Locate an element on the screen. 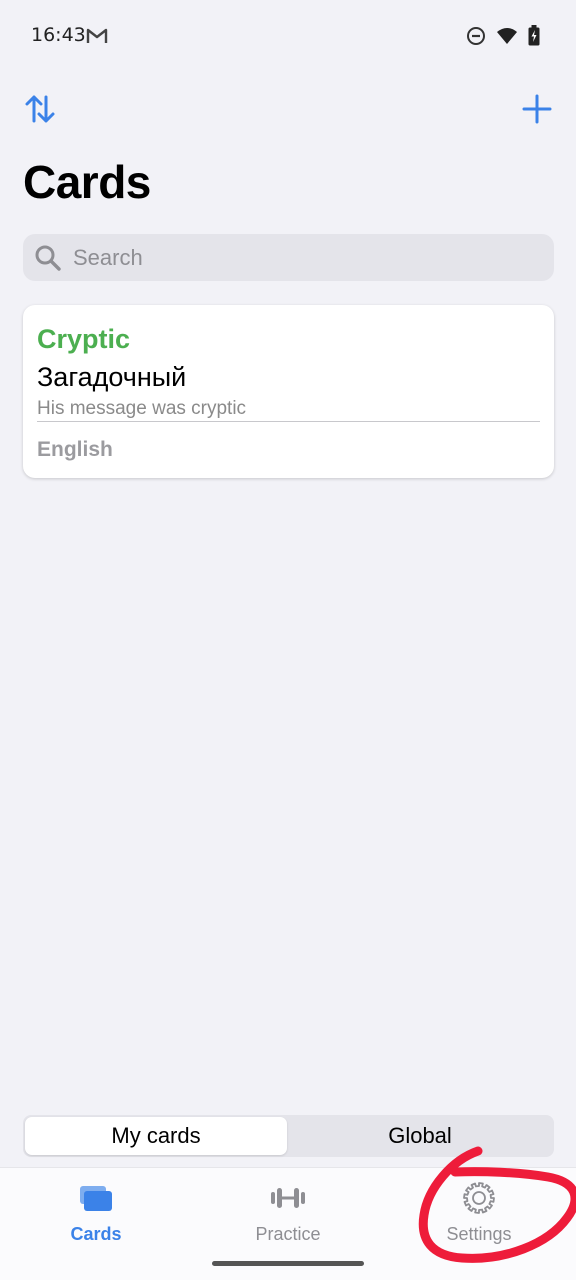 This screenshot has height=1280, width=576. tab-settings: Settings is located at coordinates (479, 1215).